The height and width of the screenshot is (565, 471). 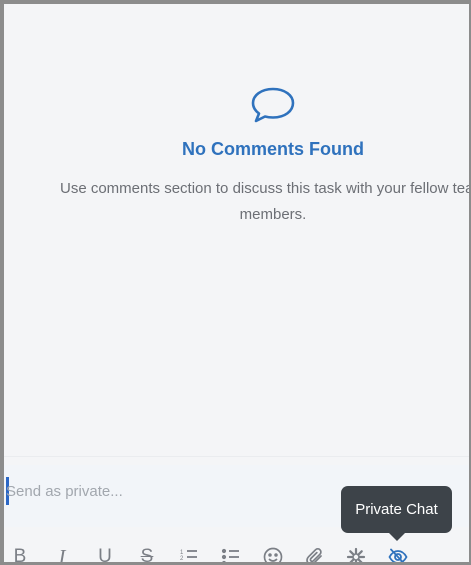 What do you see at coordinates (356, 553) in the screenshot?
I see `integration-icon` at bounding box center [356, 553].